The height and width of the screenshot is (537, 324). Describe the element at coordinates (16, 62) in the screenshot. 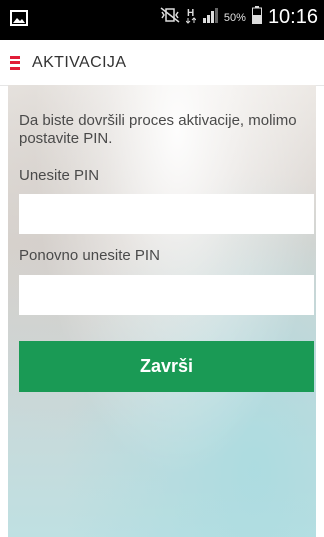

I see `menu-icon` at that location.